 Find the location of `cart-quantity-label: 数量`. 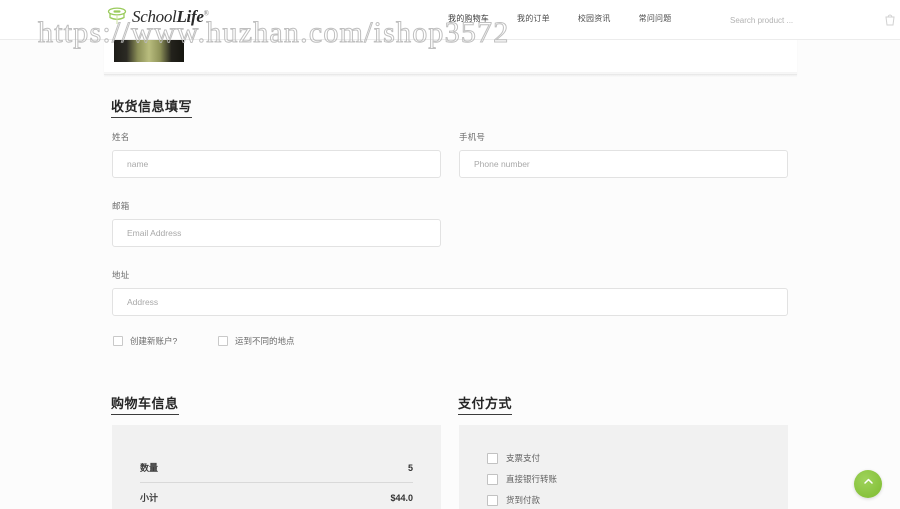

cart-quantity-label: 数量 is located at coordinates (149, 468).